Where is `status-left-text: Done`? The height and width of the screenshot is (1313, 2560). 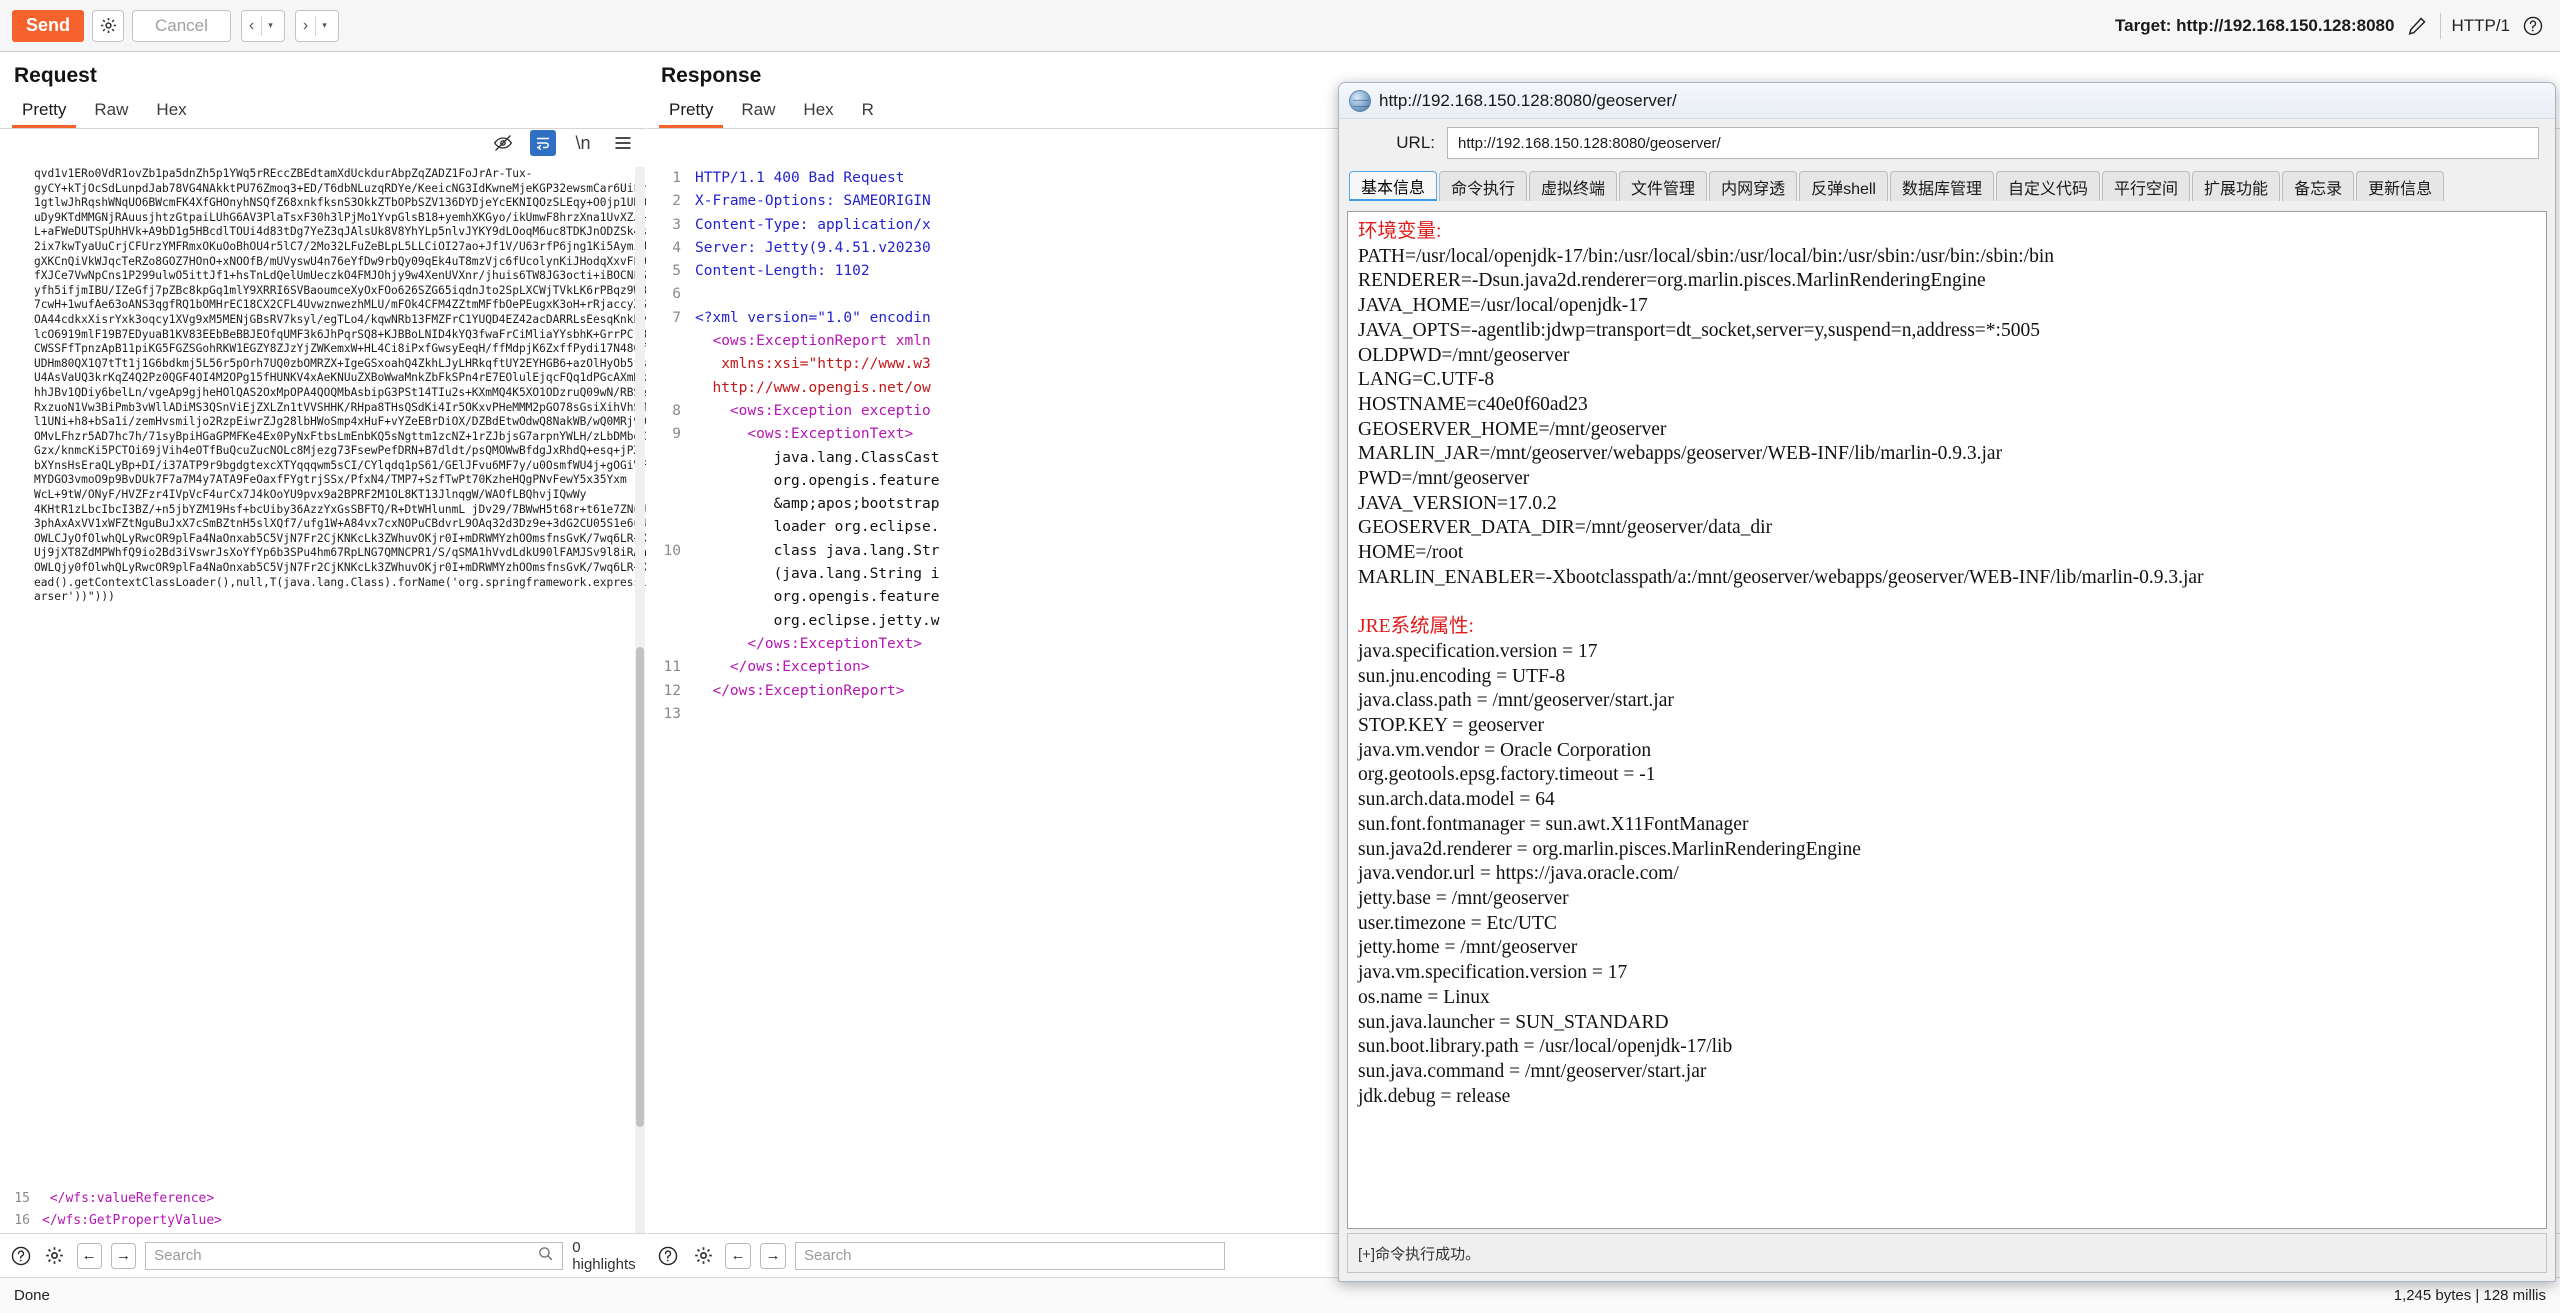
status-left-text: Done is located at coordinates (32, 1295).